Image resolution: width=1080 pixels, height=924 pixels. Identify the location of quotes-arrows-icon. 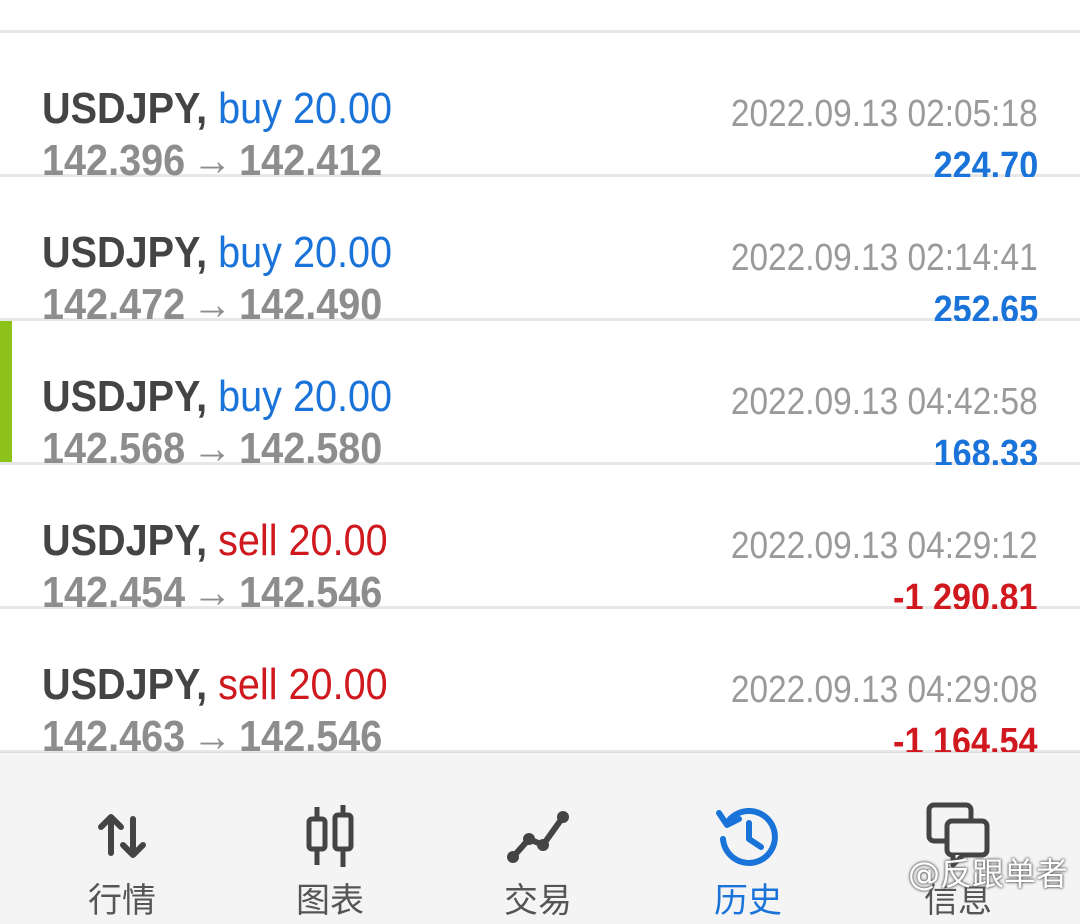
(122, 836).